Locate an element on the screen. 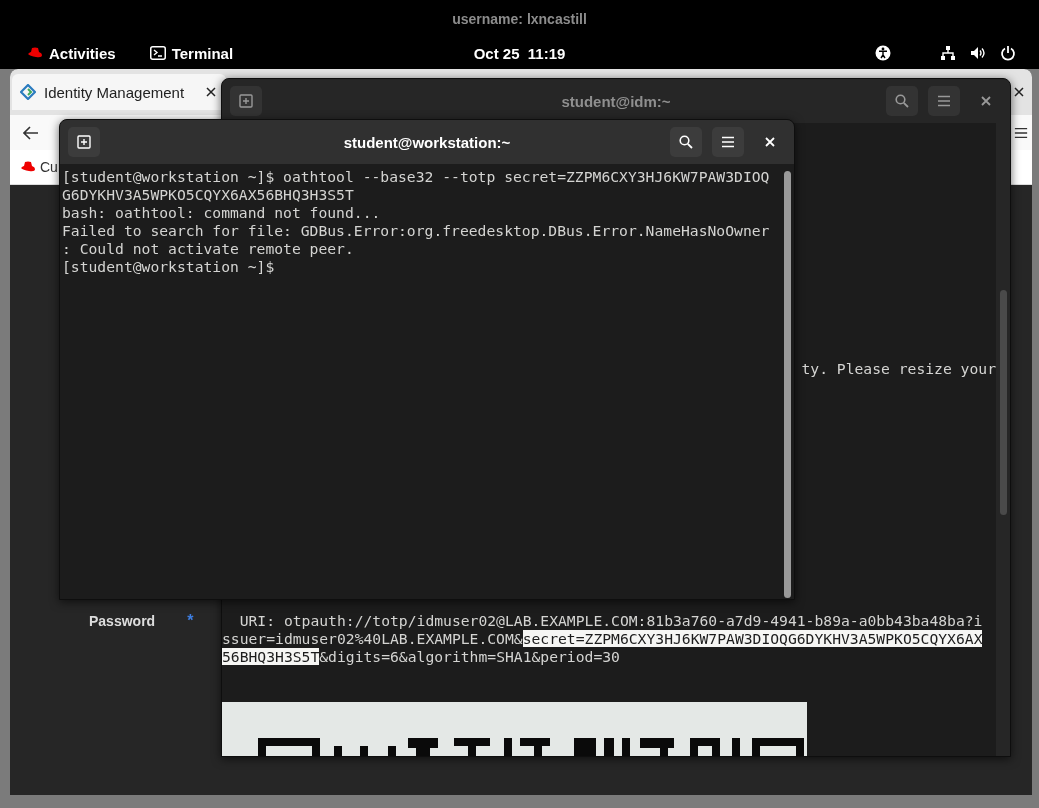 The height and width of the screenshot is (808, 1039). terminal-line: : Could not activate remote peer. is located at coordinates (208, 249).